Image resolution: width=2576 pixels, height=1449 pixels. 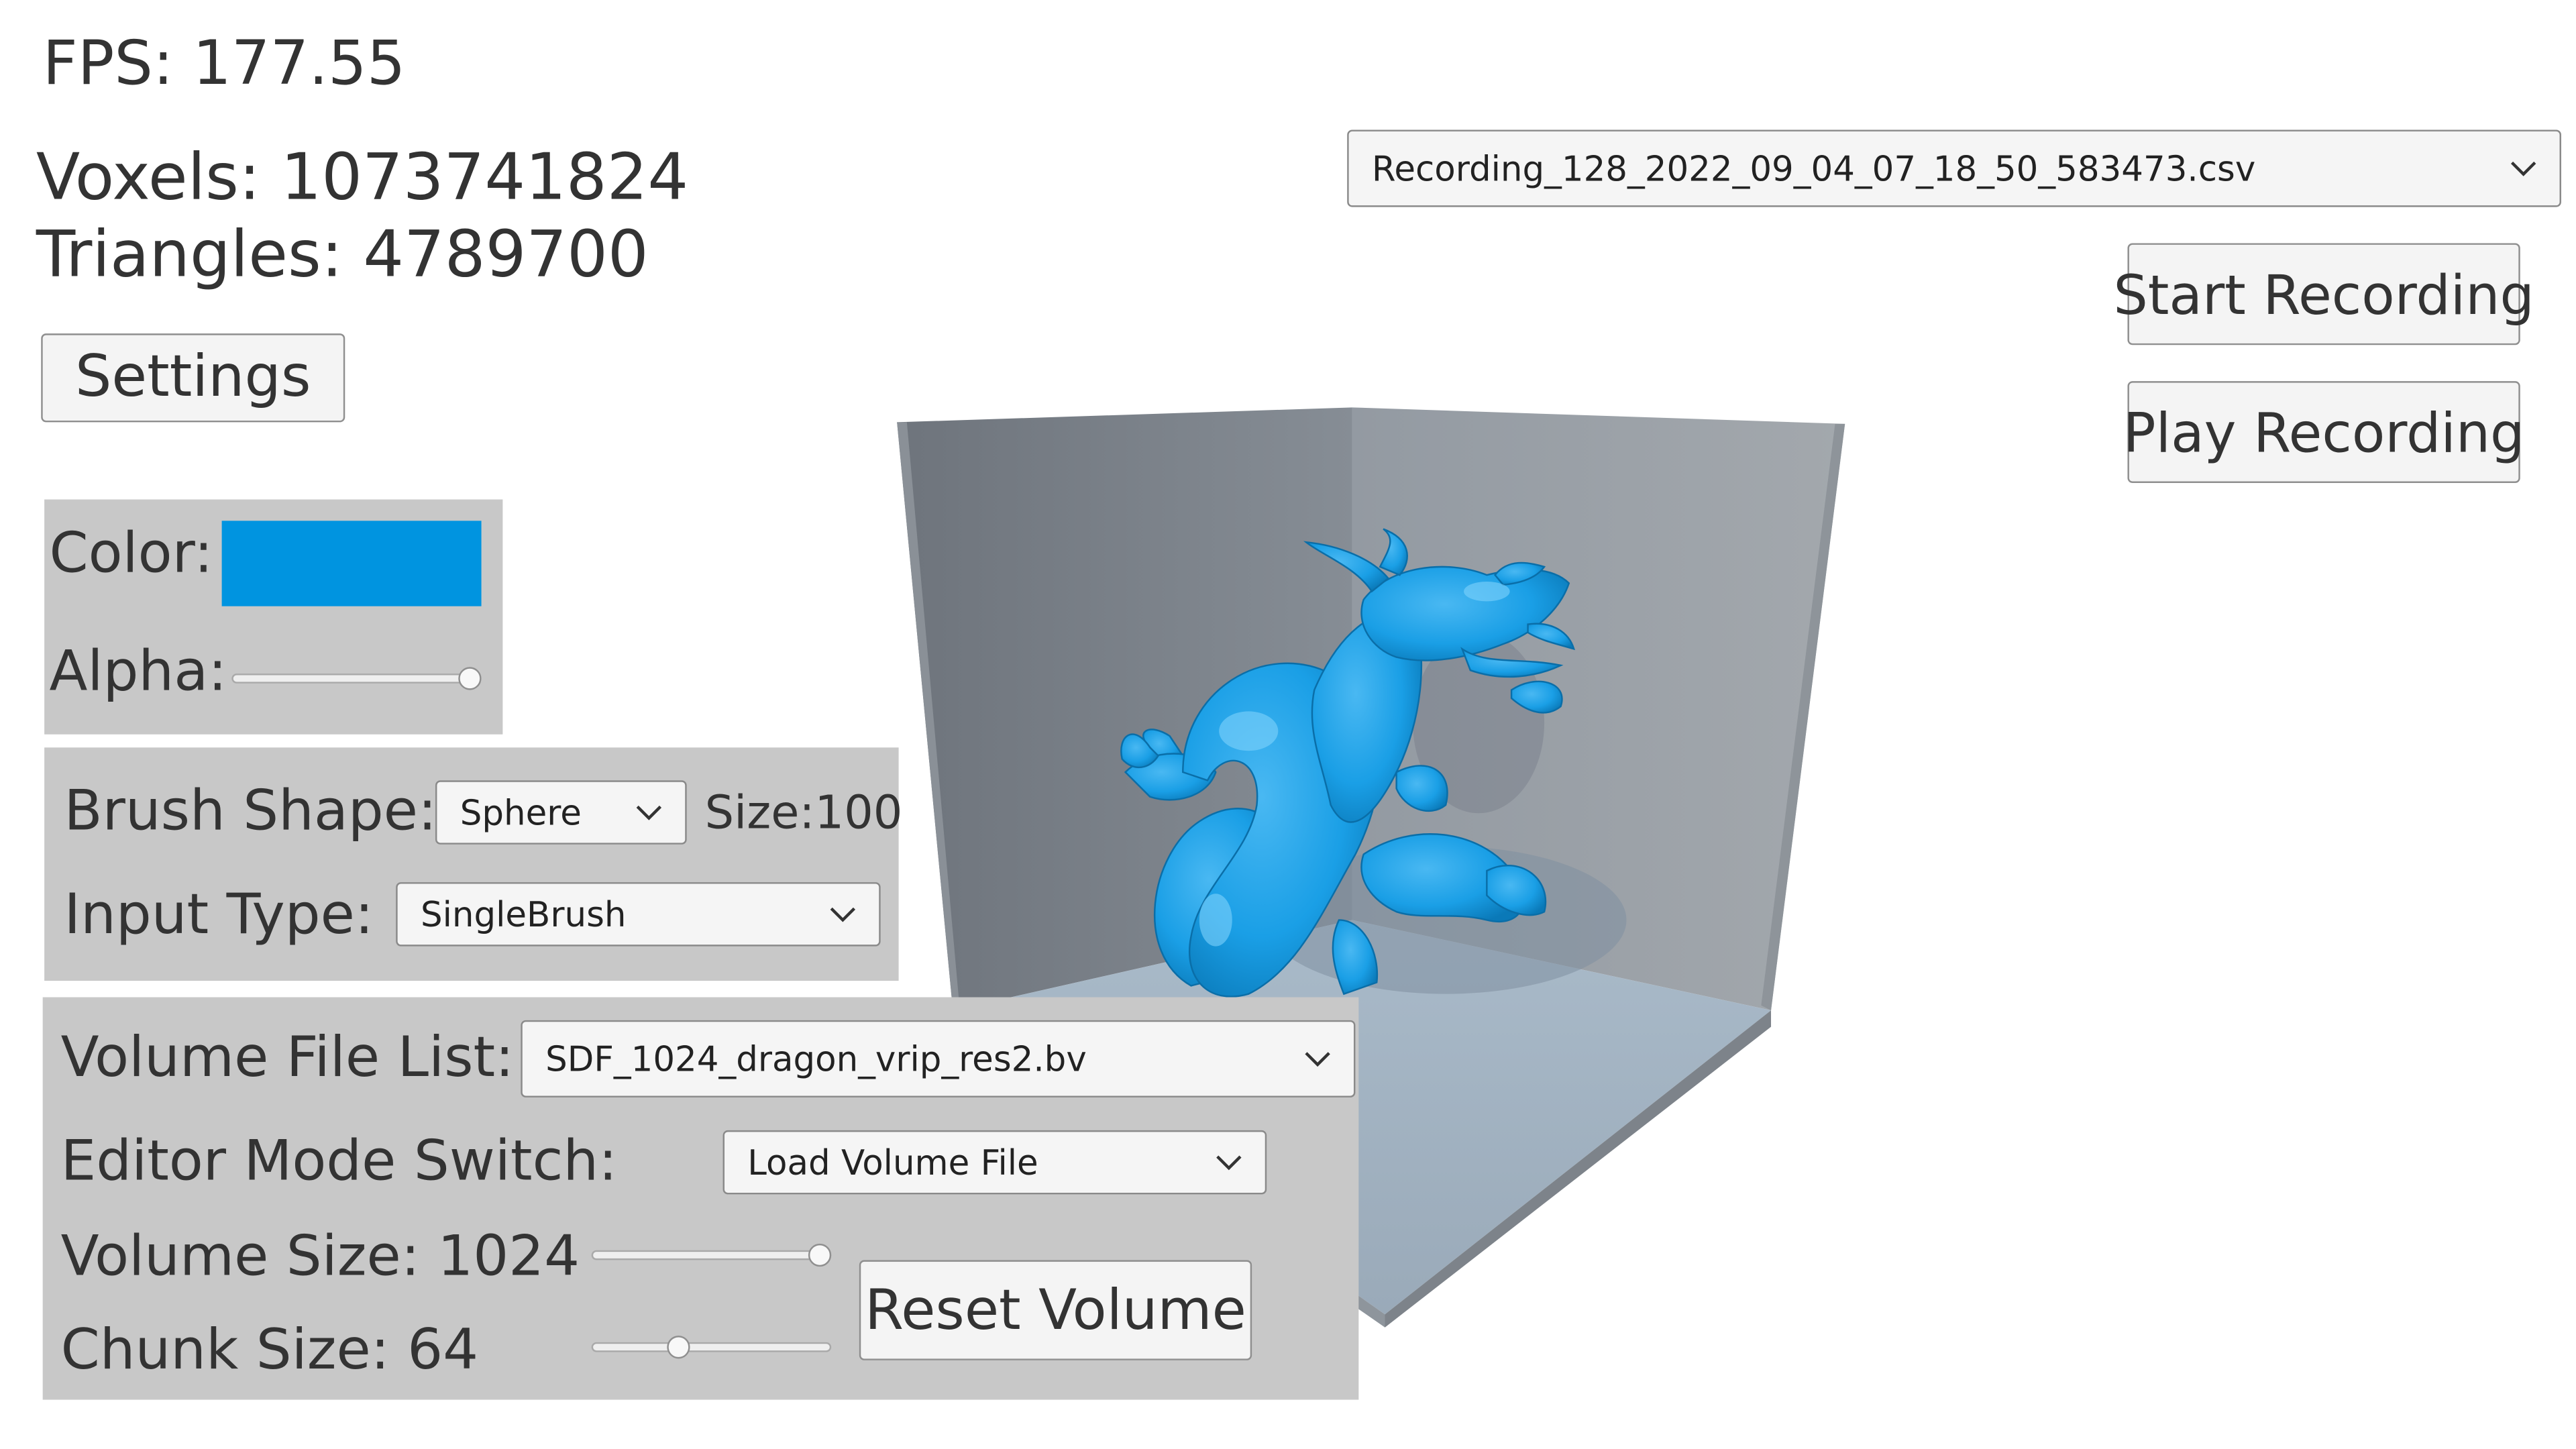 I want to click on brush-shape-dropdown: Sphere, so click(x=561, y=812).